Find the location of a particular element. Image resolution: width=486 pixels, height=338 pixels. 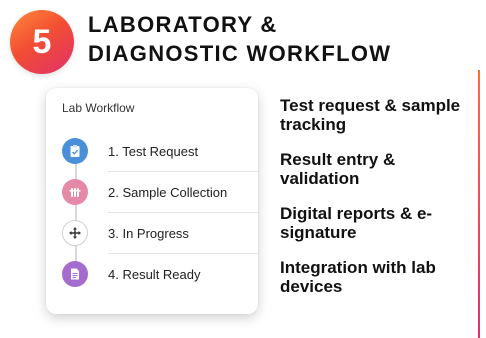

step-label: 1. Test Request is located at coordinates (153, 151).